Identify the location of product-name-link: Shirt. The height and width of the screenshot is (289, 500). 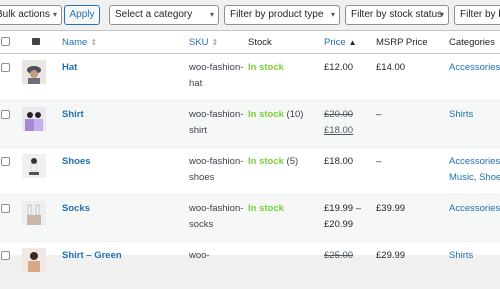
(73, 115).